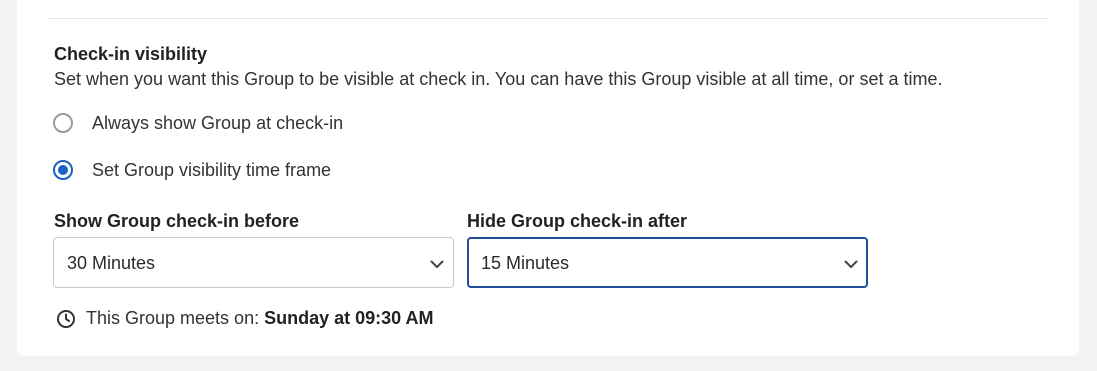  Describe the element at coordinates (253, 262) in the screenshot. I see `show-before-select: 30 Minutes` at that location.